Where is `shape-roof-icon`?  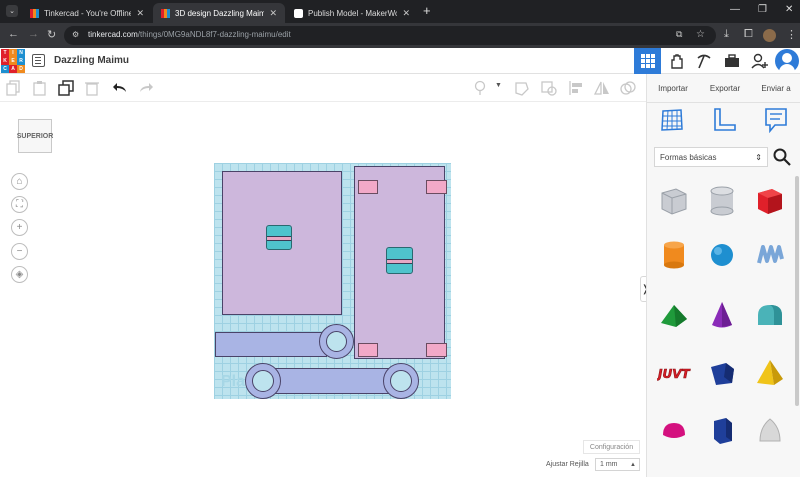 shape-roof-icon is located at coordinates (674, 315).